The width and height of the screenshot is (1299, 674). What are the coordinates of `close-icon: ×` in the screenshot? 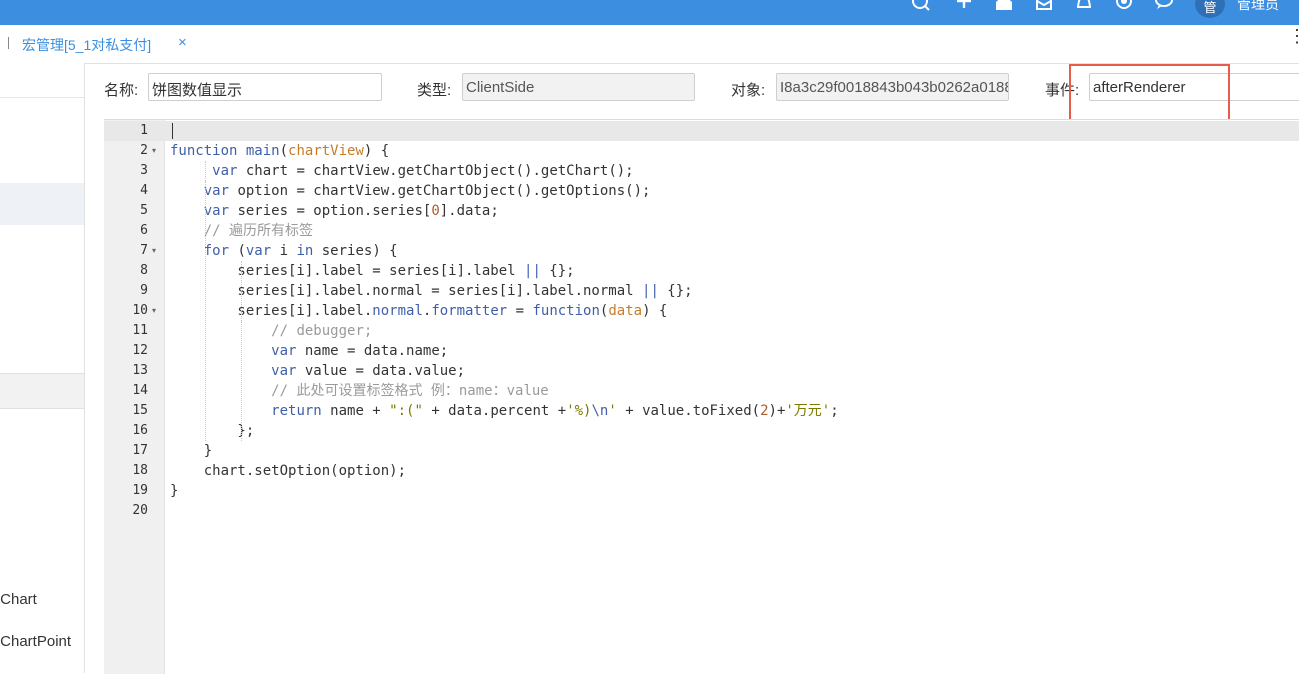 It's located at (182, 42).